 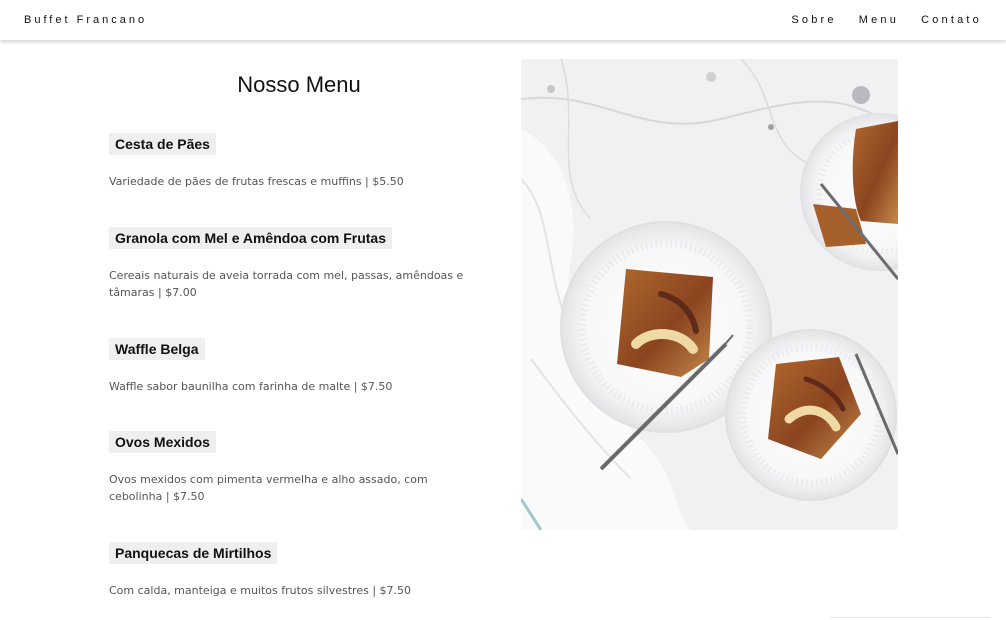 What do you see at coordinates (162, 144) in the screenshot?
I see `menu-item-name: Cesta de Pães` at bounding box center [162, 144].